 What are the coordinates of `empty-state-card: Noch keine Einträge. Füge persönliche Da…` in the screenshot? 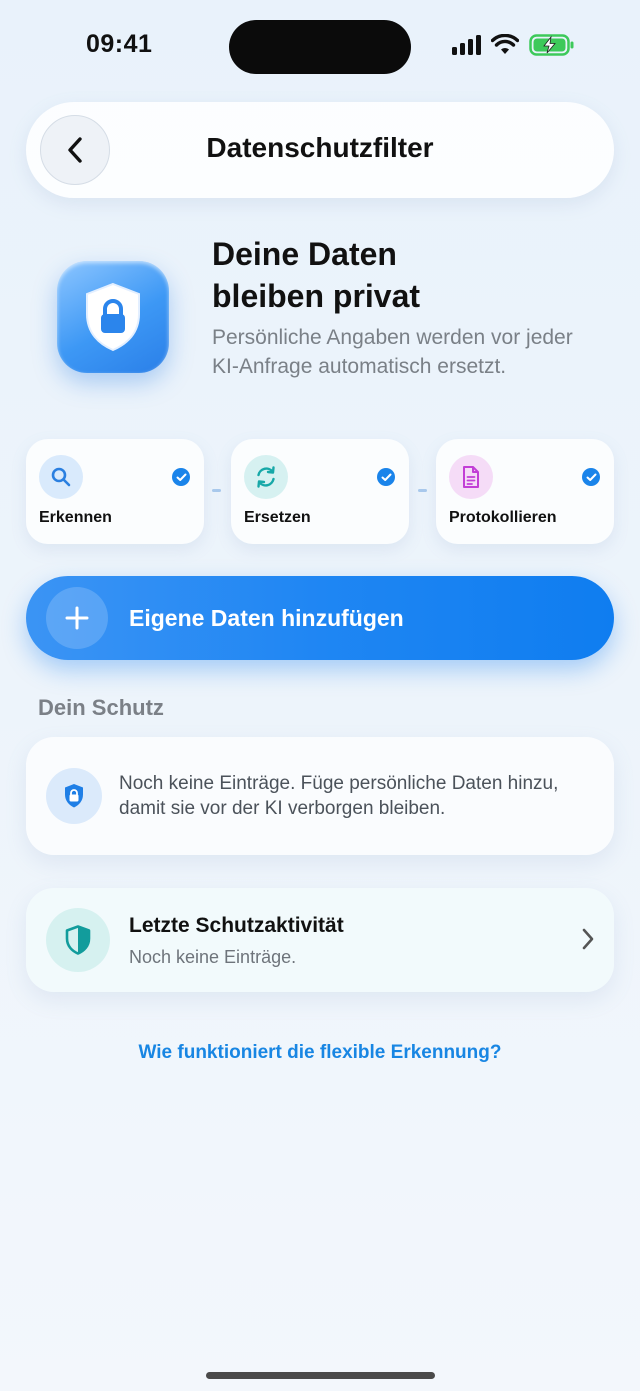 It's located at (320, 796).